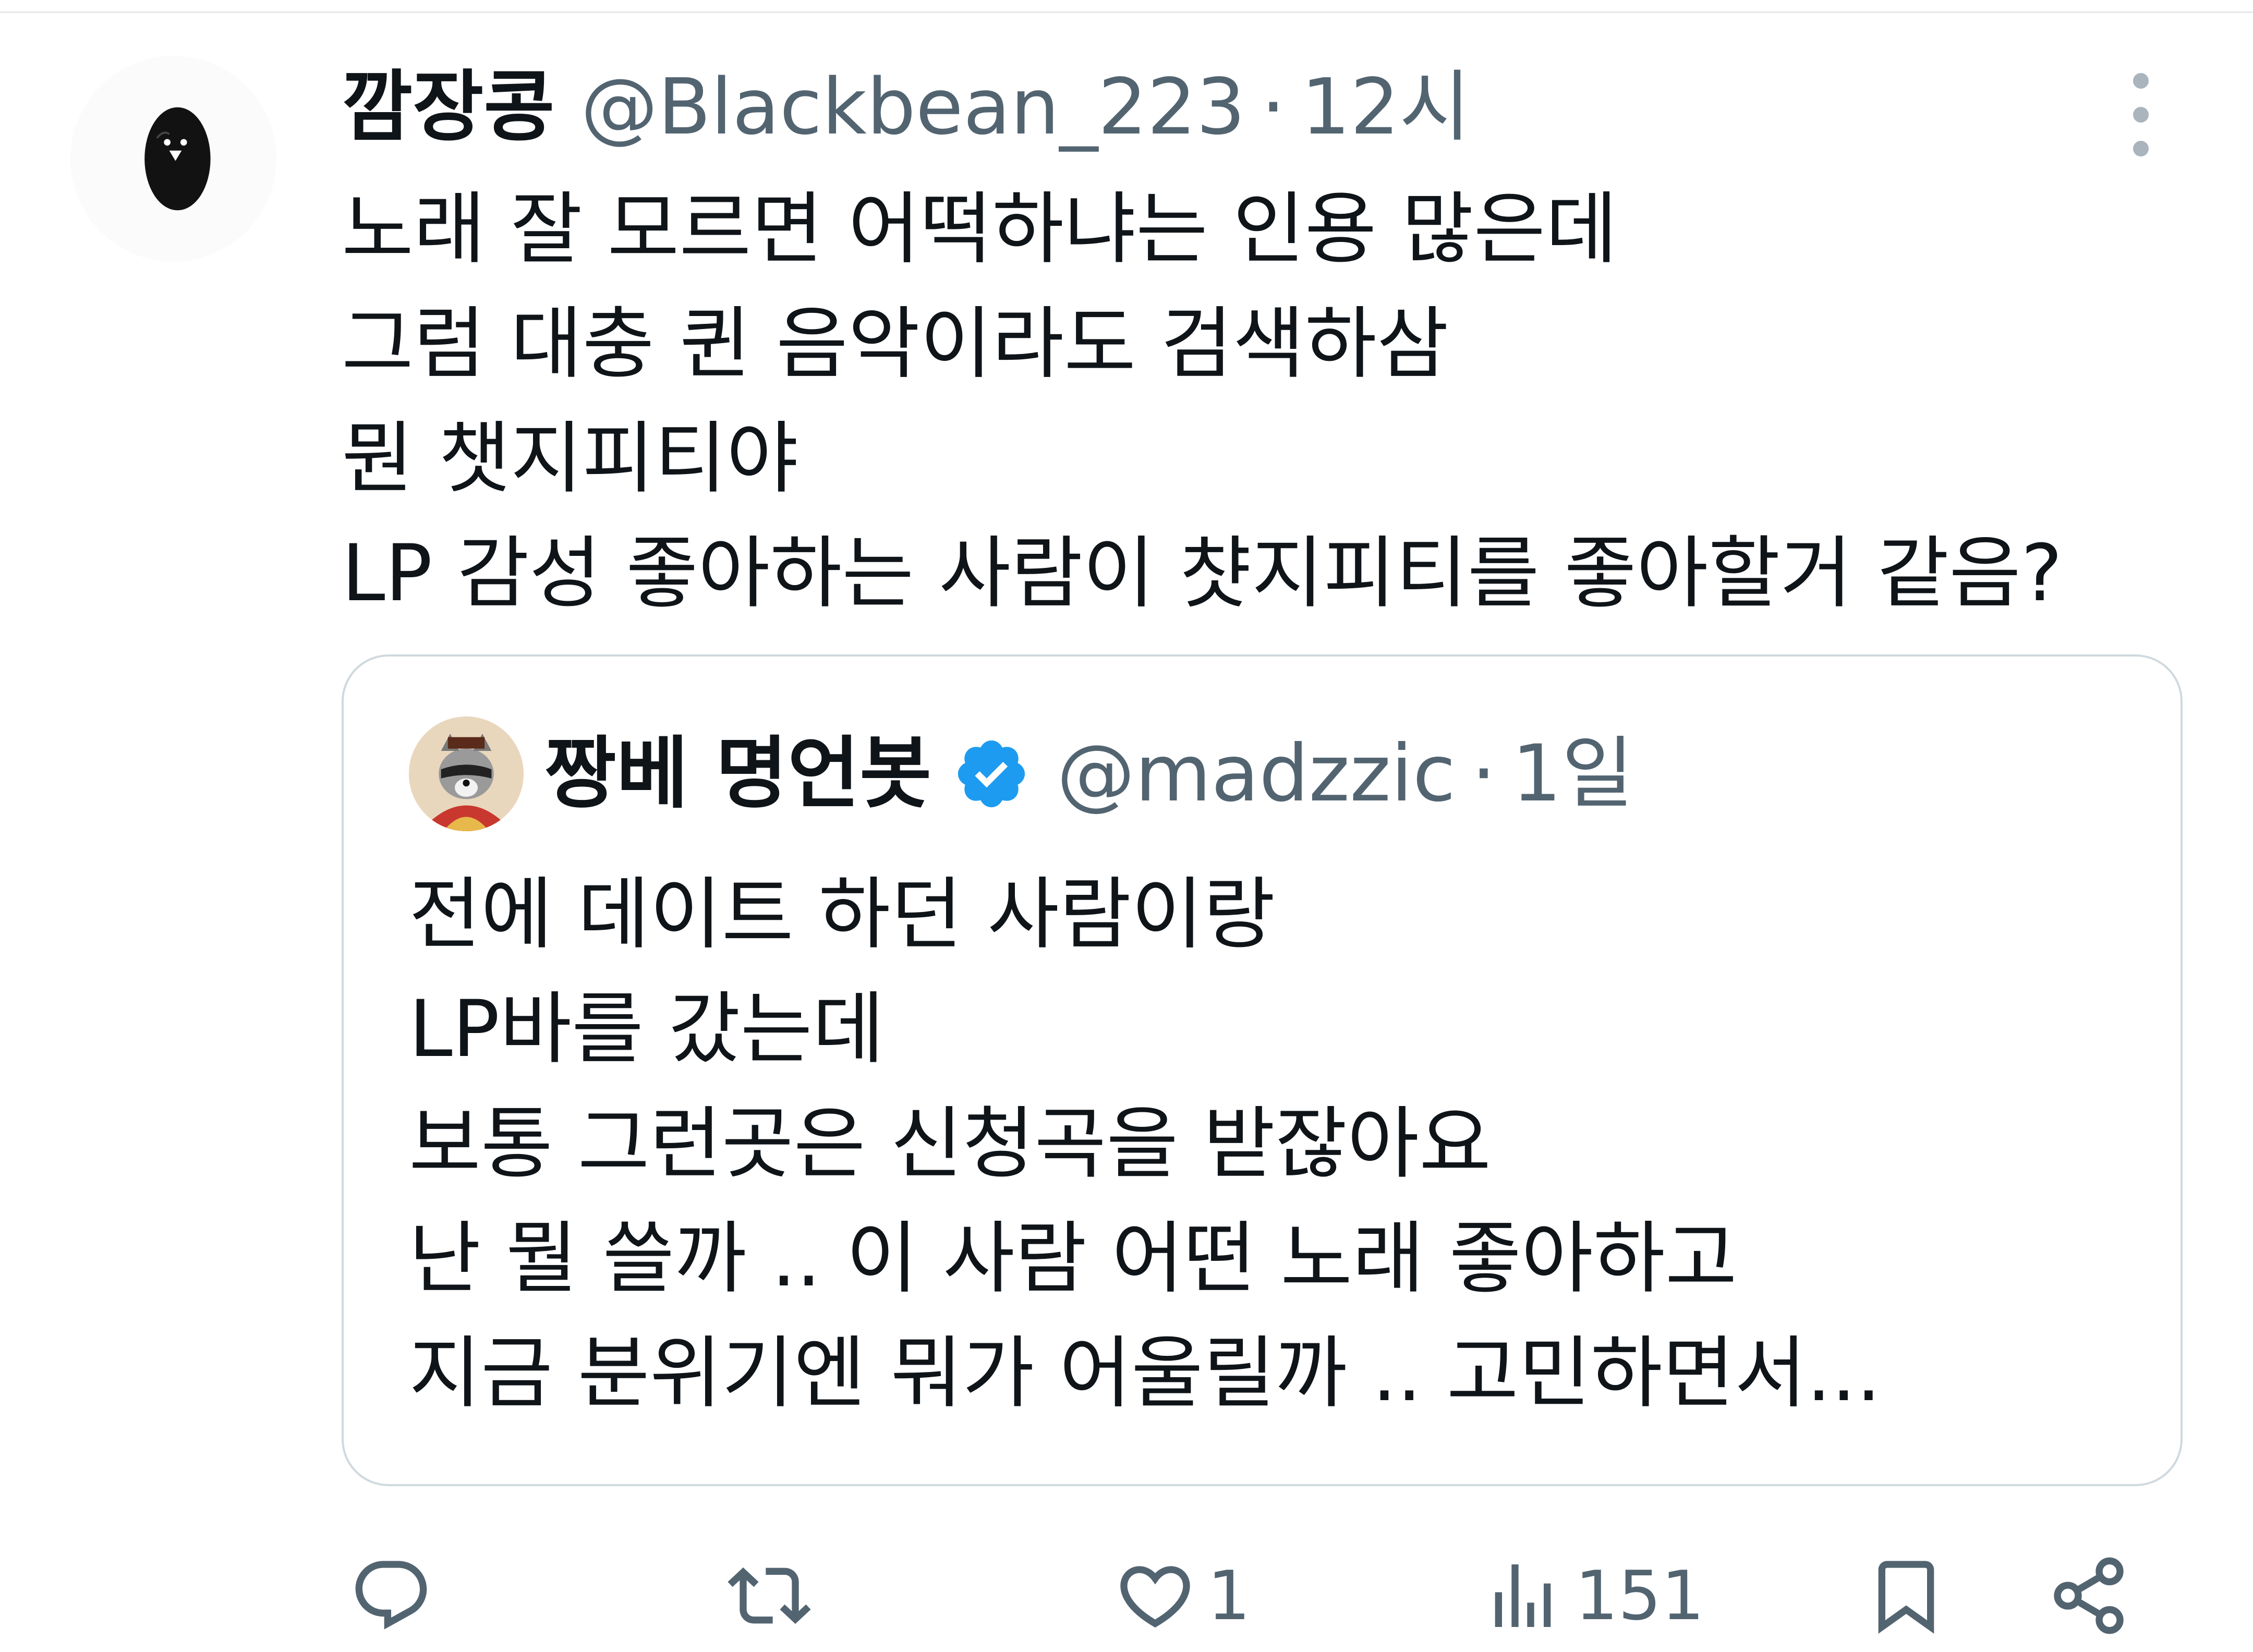 Image resolution: width=2253 pixels, height=1652 pixels. Describe the element at coordinates (913, 107) in the screenshot. I see `author-handle: @Blackbean_223` at that location.